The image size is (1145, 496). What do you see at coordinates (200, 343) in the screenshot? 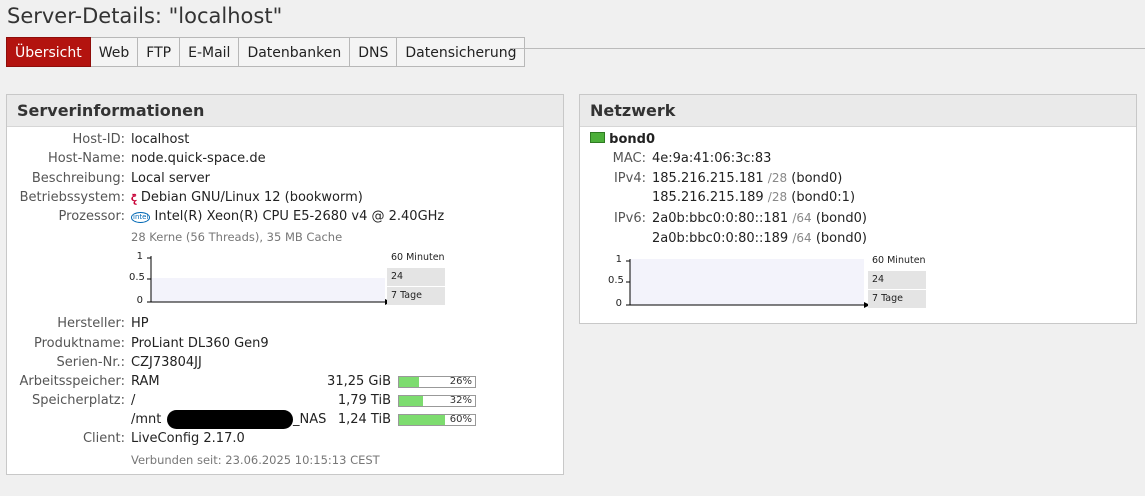
I see `product-value: ProLiant DL360 Gen9` at bounding box center [200, 343].